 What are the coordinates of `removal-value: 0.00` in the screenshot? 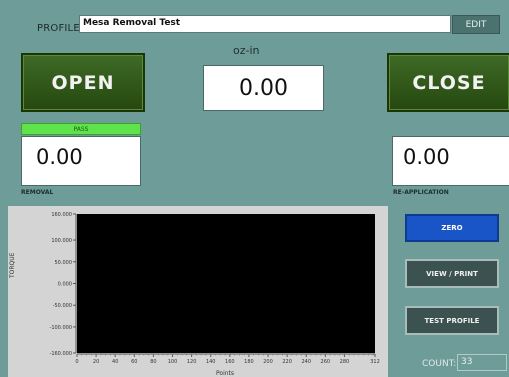 It's located at (81, 161).